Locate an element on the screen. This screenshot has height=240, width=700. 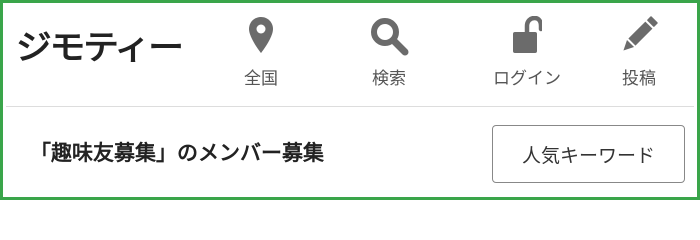
nav-item-search: 検索 is located at coordinates (389, 55).